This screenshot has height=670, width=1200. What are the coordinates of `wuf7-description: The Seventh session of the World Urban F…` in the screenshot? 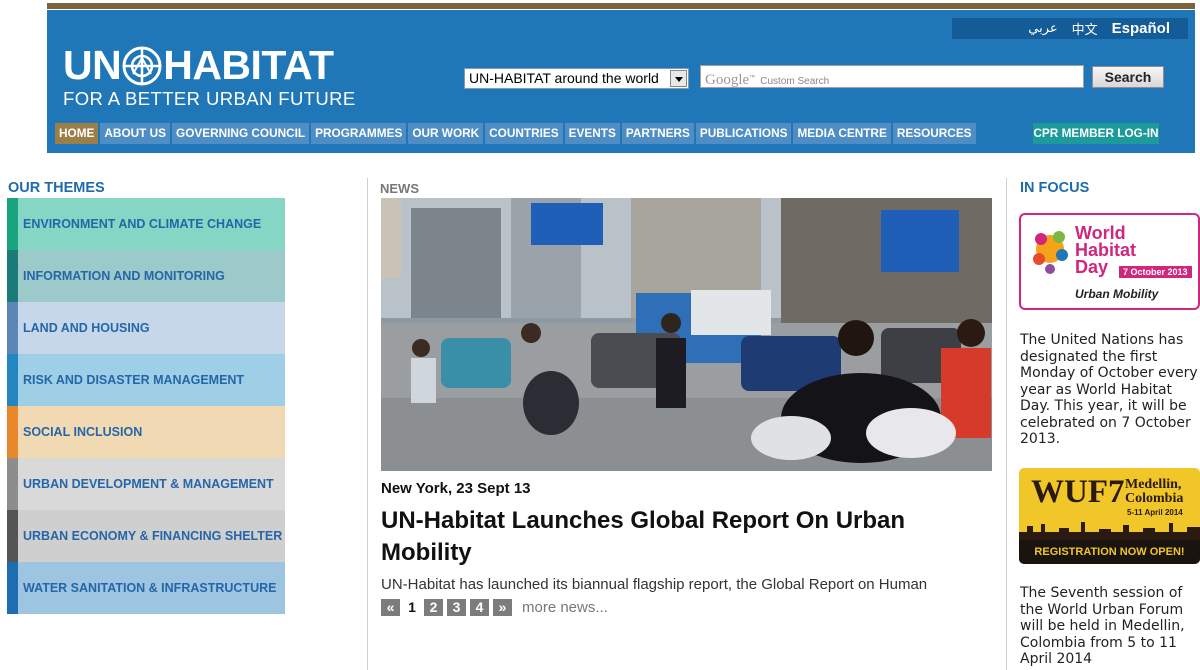 It's located at (1102, 626).